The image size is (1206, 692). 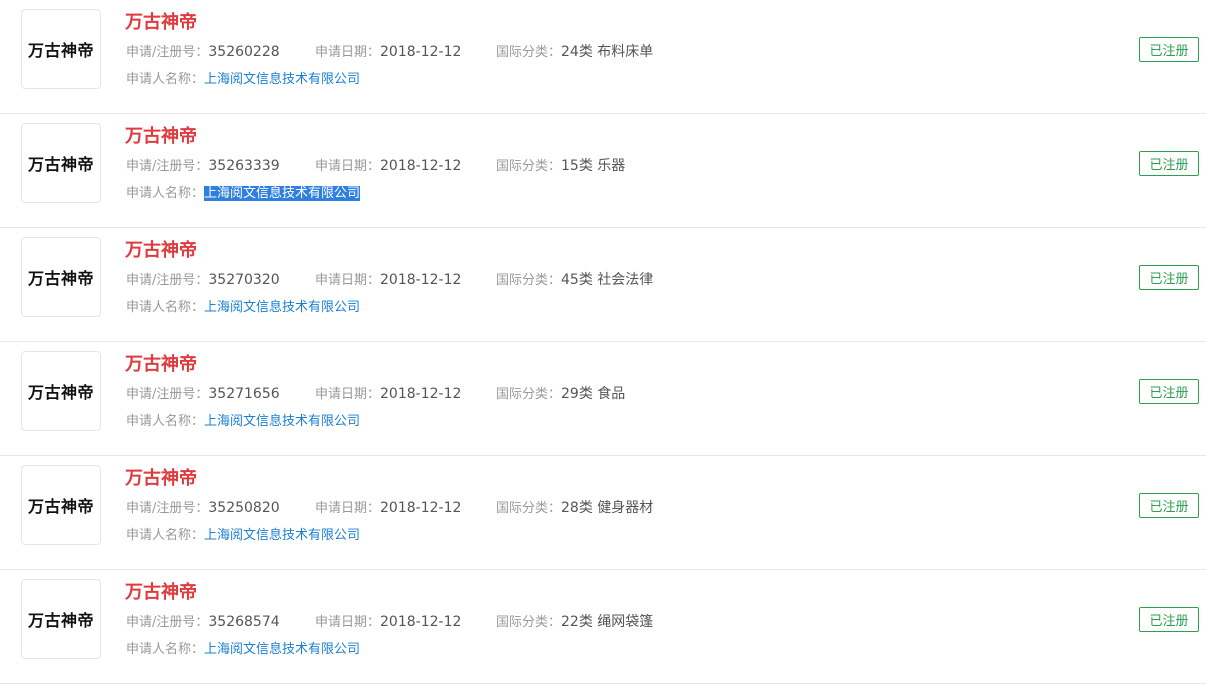 What do you see at coordinates (607, 622) in the screenshot?
I see `intl-class-value: 22类 绳网袋篷` at bounding box center [607, 622].